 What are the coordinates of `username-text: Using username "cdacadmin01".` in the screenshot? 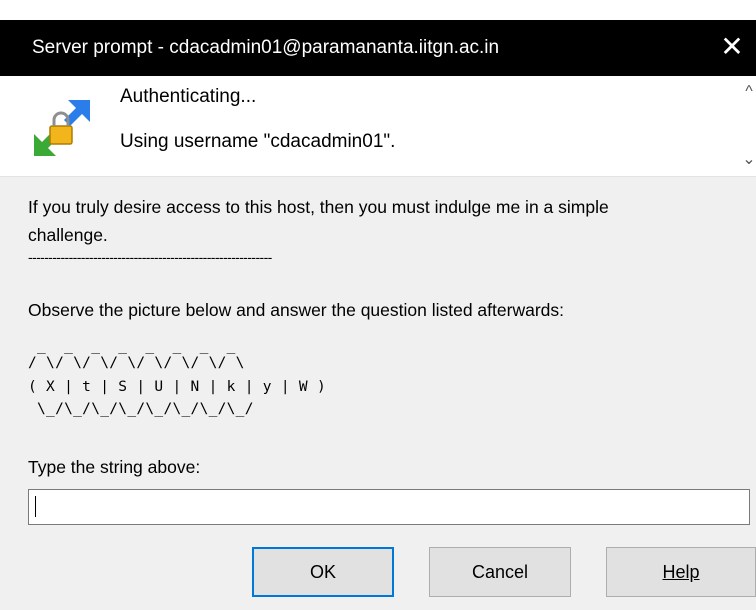 It's located at (258, 141).